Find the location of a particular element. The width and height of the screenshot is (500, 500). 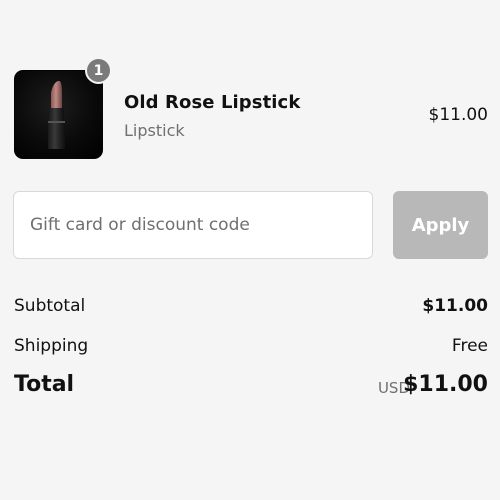

product-thumbnail-wrapper: 1 is located at coordinates (63, 108).